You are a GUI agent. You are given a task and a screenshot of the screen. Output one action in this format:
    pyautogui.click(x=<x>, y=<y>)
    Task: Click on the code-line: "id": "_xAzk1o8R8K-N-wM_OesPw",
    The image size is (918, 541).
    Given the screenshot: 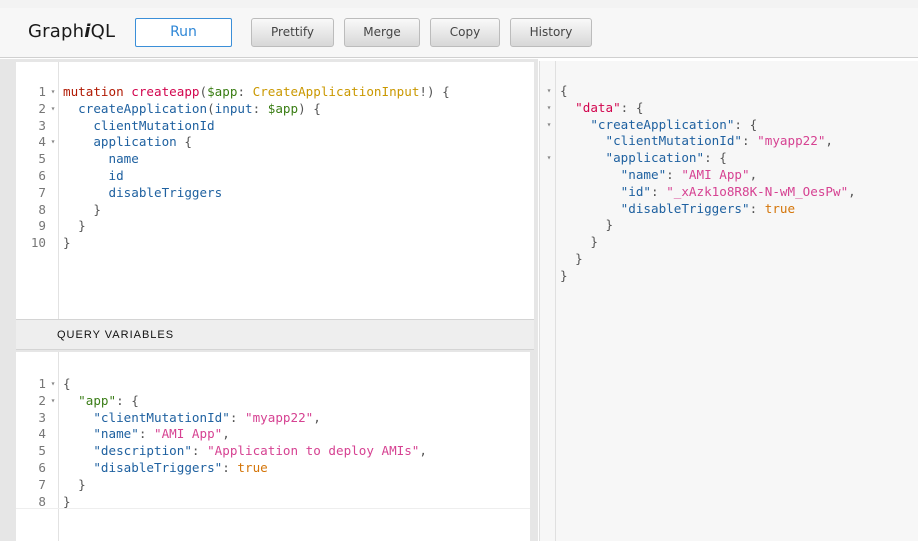 What is the action you would take?
    pyautogui.click(x=729, y=192)
    